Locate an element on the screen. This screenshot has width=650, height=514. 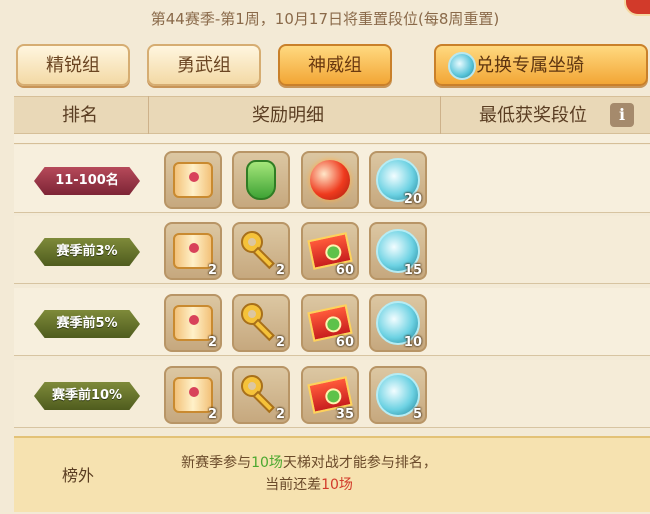
potion-bottle-icon is located at coordinates (261, 180).